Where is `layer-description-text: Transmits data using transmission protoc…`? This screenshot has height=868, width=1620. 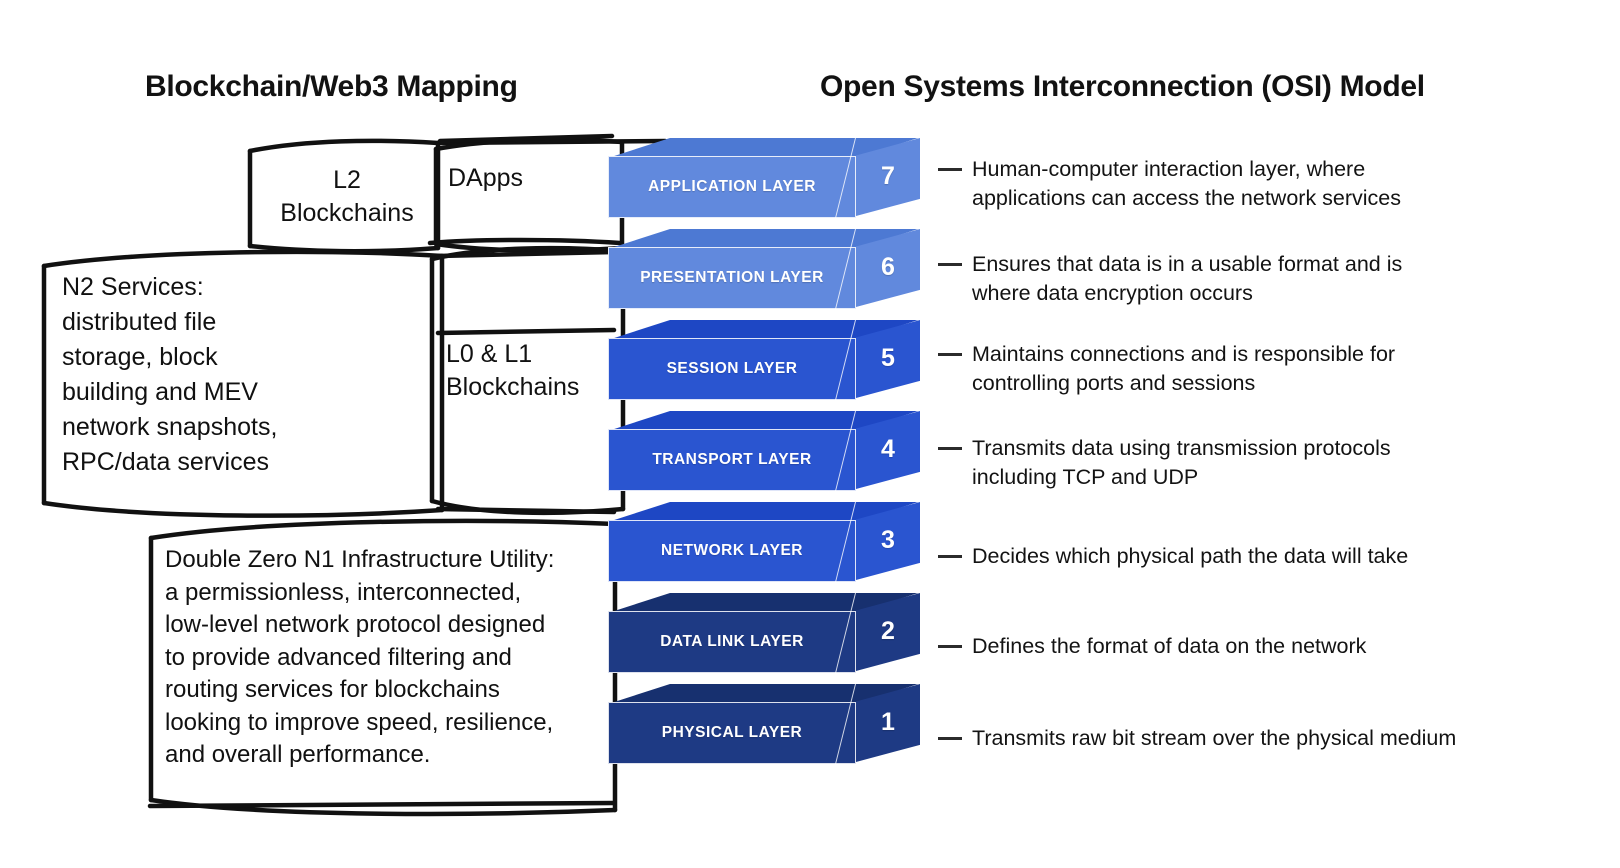
layer-description-text: Transmits data using transmission protoc… is located at coordinates (1181, 462).